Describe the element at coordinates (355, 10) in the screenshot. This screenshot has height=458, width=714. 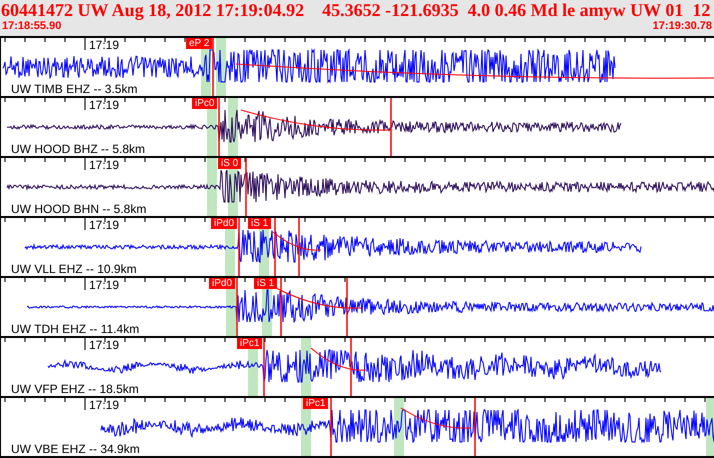
I see `event-summary: 60441472 UW Aug 18, 2012 17:19:04.92 45.3652 -121.6935 4.0 0.46 Md le amyw UW 01 12` at that location.